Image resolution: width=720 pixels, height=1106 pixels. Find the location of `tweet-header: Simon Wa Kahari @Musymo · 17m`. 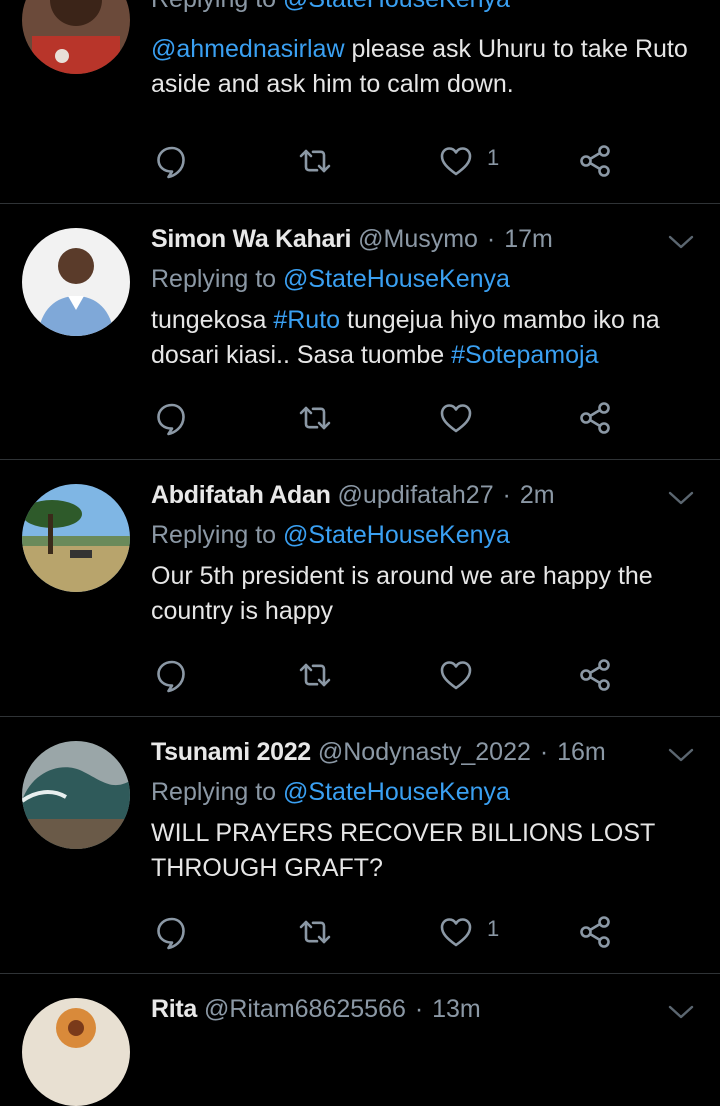

tweet-header: Simon Wa Kahari @Musymo · 17m is located at coordinates (352, 239).